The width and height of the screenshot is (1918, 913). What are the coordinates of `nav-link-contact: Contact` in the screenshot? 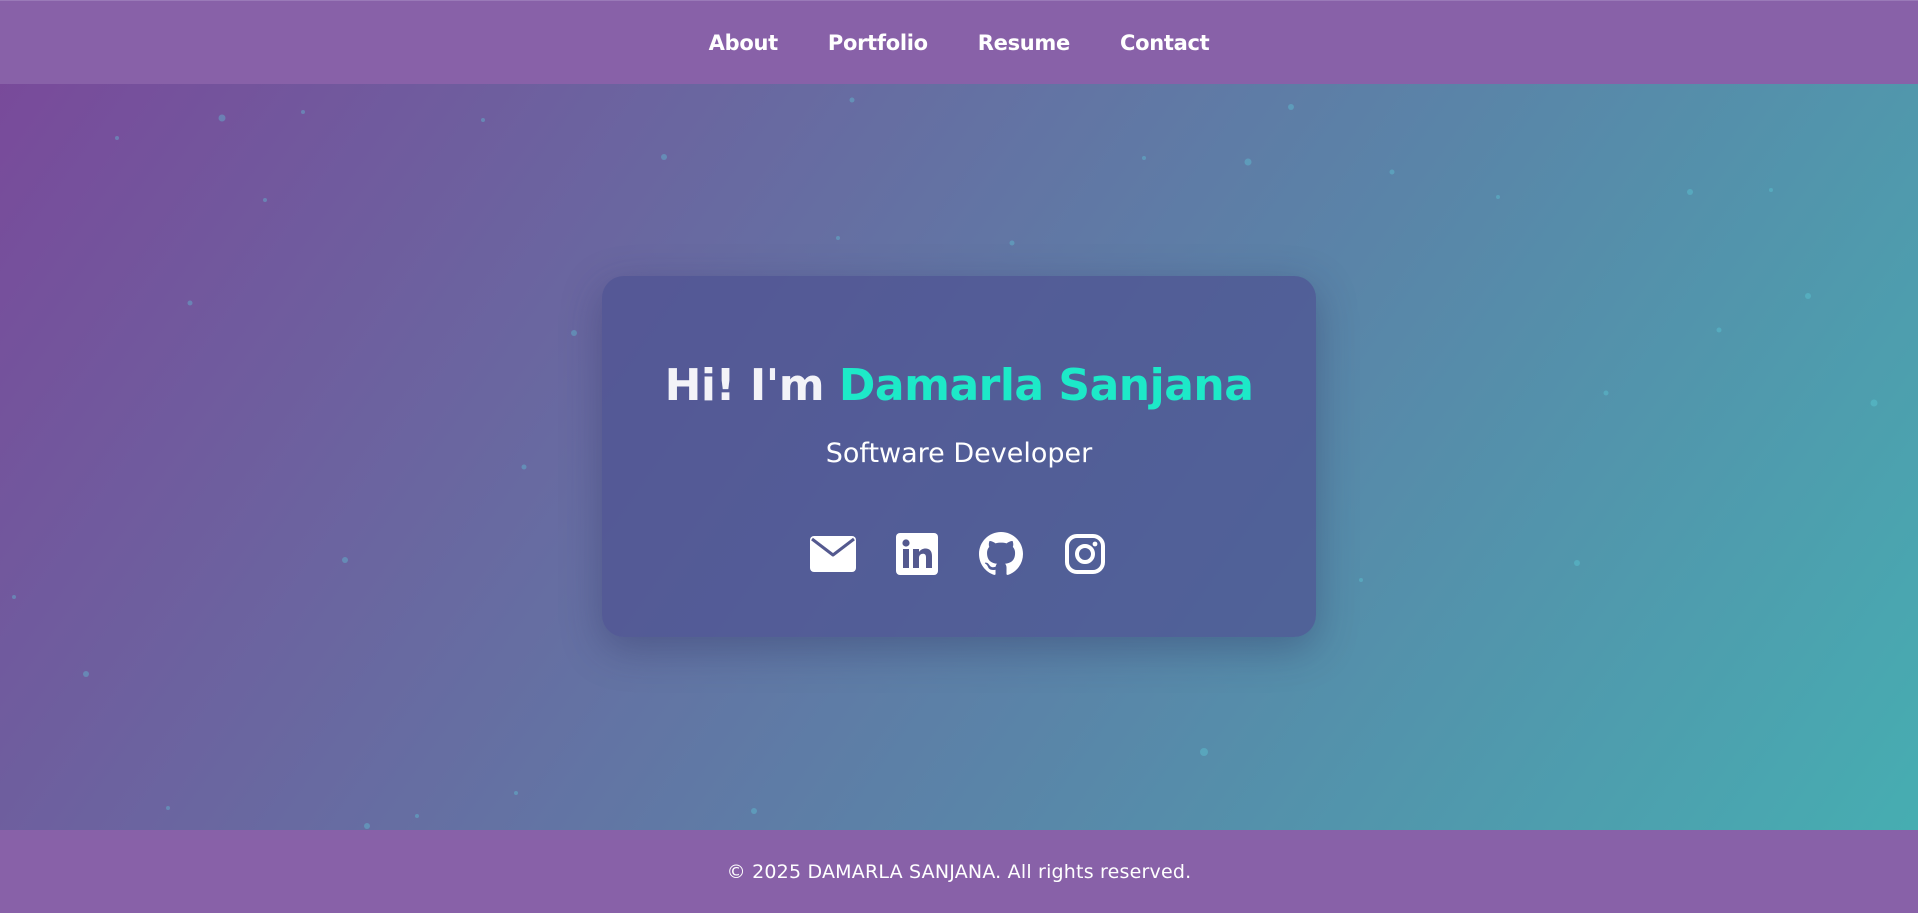 It's located at (1165, 43).